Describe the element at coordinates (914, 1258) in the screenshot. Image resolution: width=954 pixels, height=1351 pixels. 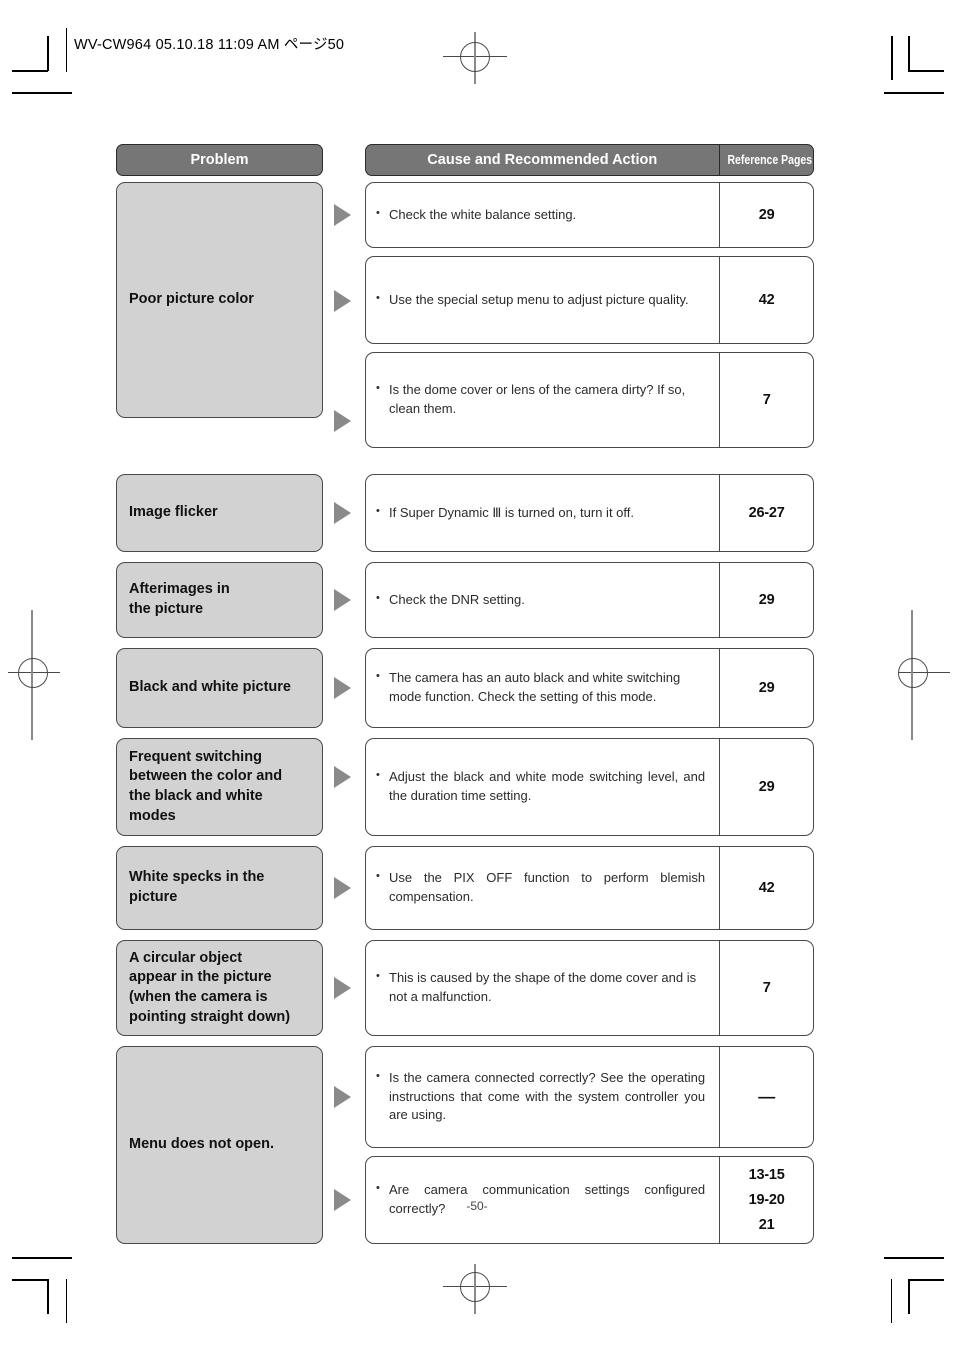
I see `crop-mark-bottom-right-bleed` at that location.